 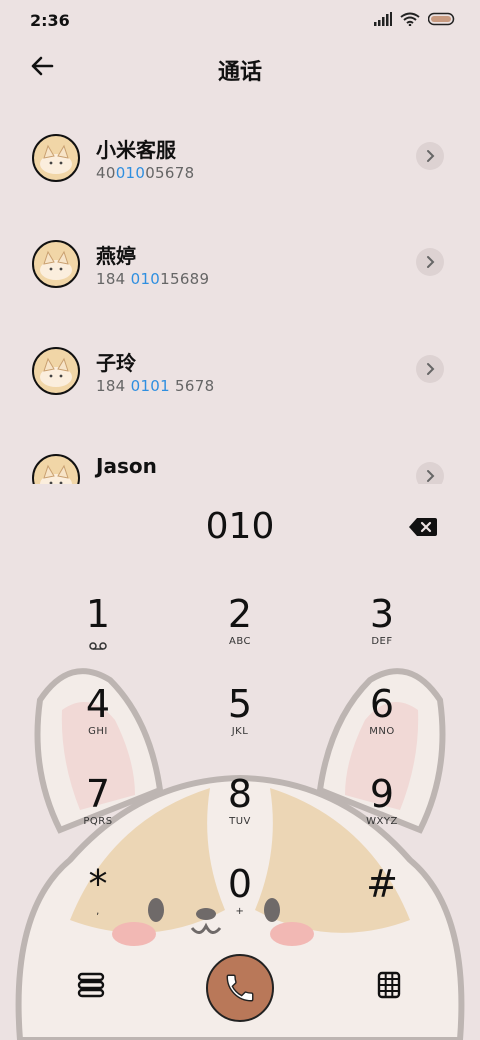 I want to click on number-part: 15689, so click(x=185, y=279).